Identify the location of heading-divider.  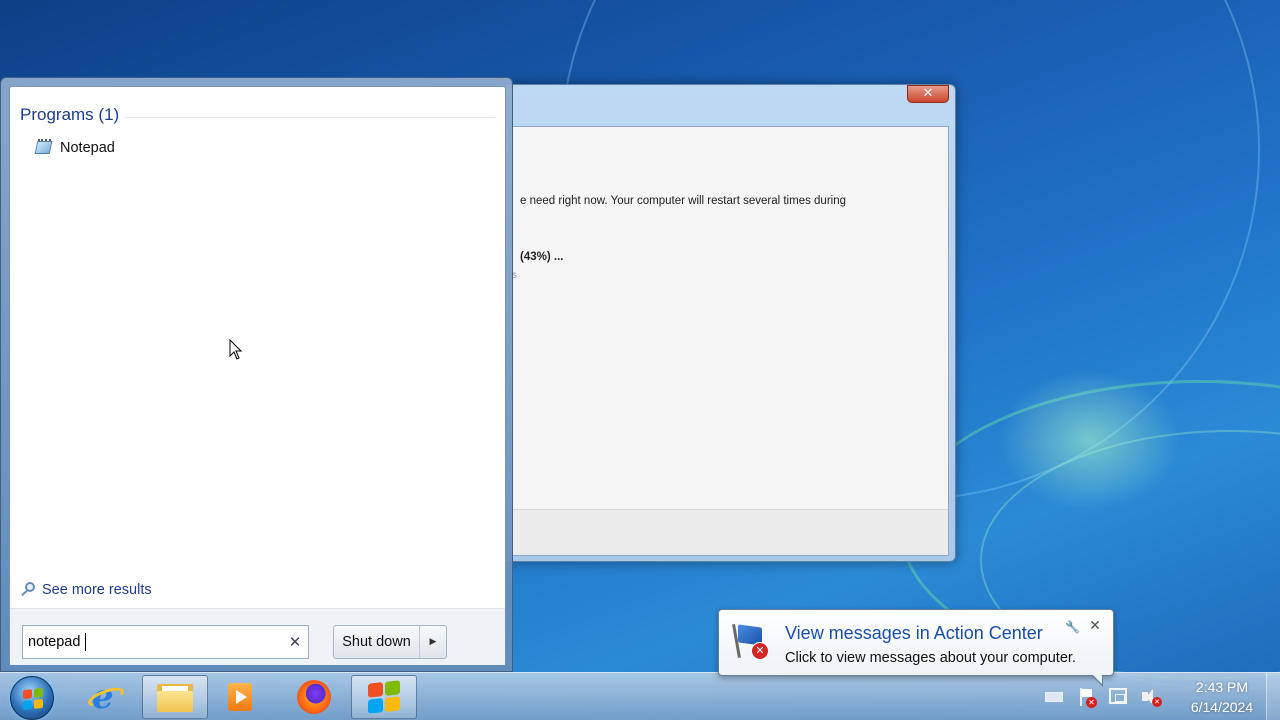
(310, 117).